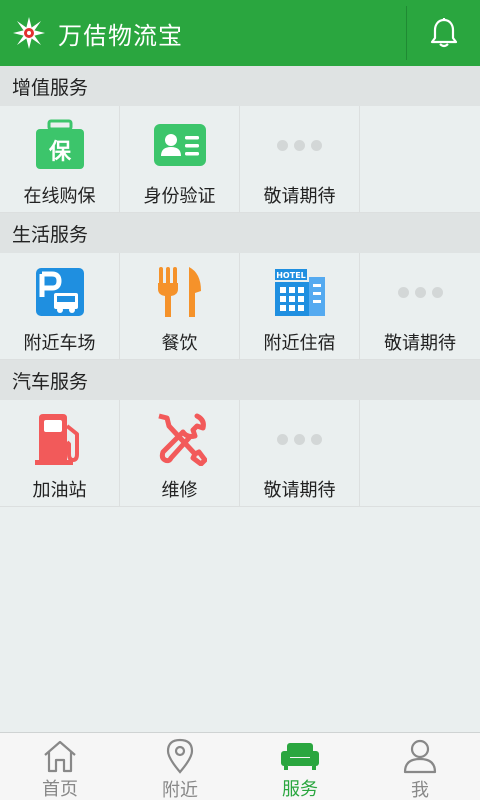 Image resolution: width=480 pixels, height=800 pixels. What do you see at coordinates (240, 86) in the screenshot?
I see `section-title-value-added: 增值服务` at bounding box center [240, 86].